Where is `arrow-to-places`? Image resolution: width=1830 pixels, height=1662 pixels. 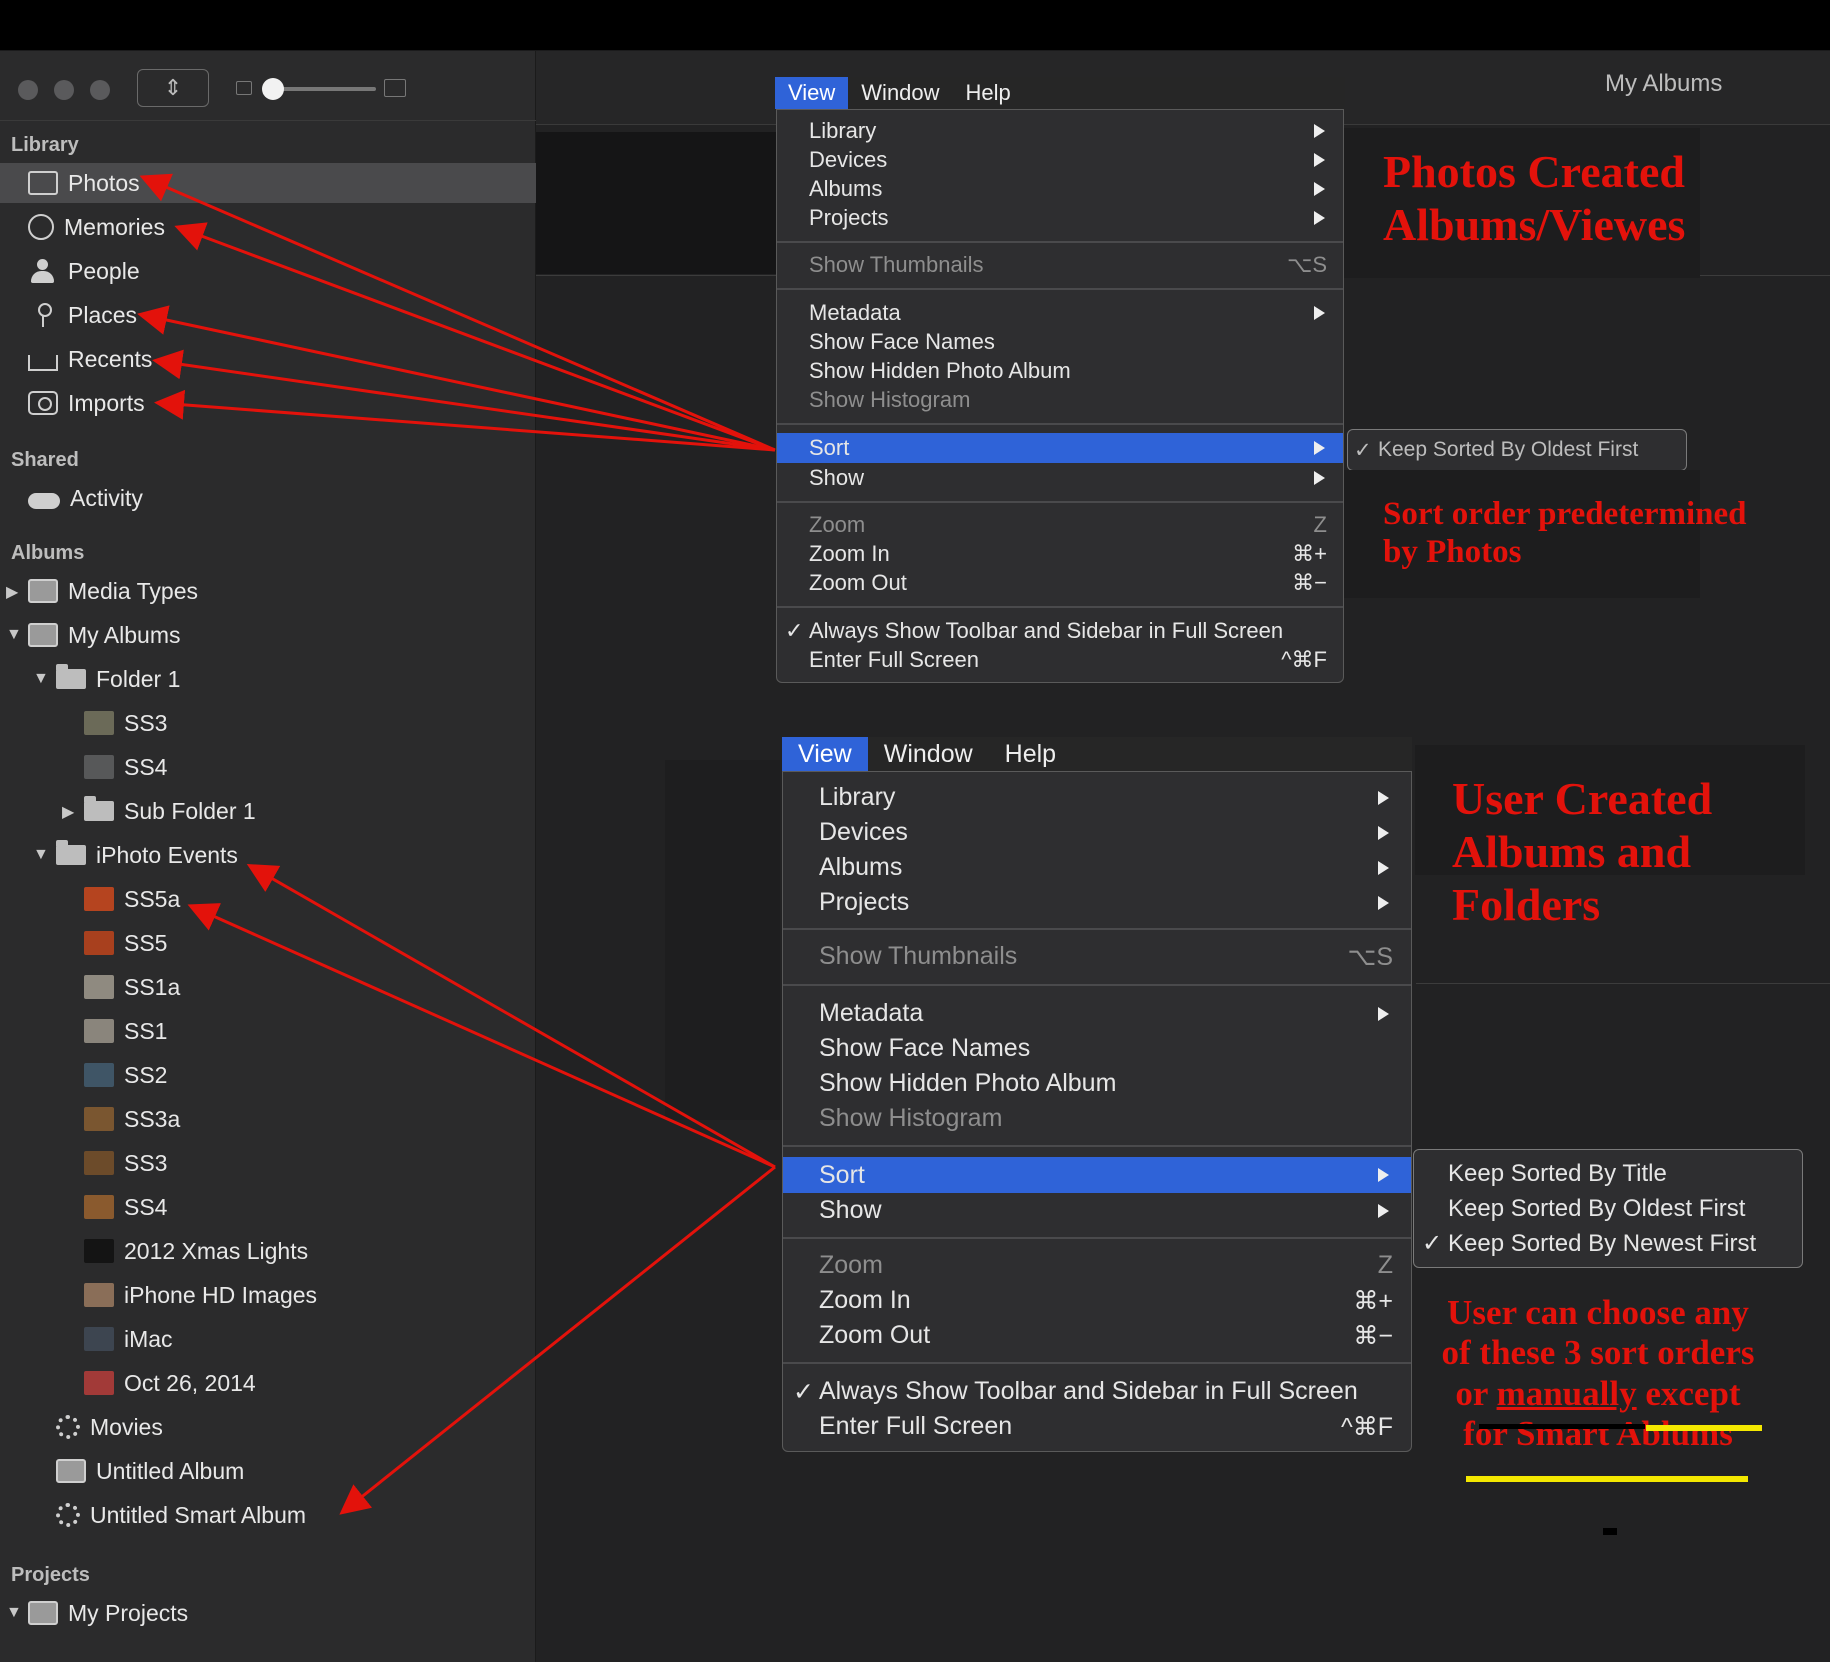 arrow-to-places is located at coordinates (456, 378).